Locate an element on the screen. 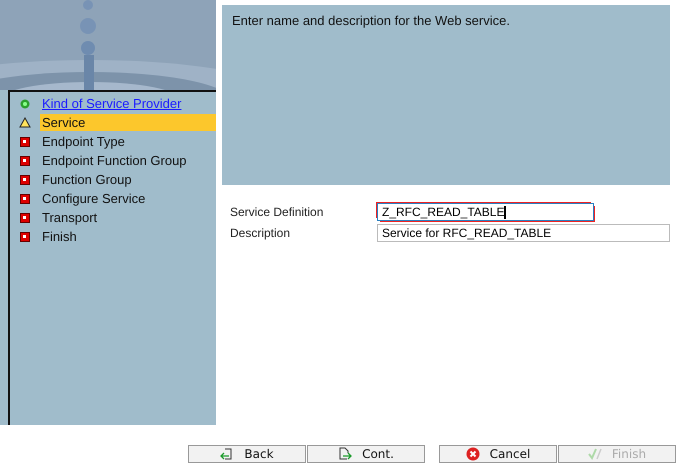  input-field: Z_RFC_READ_TABLE is located at coordinates (485, 212).